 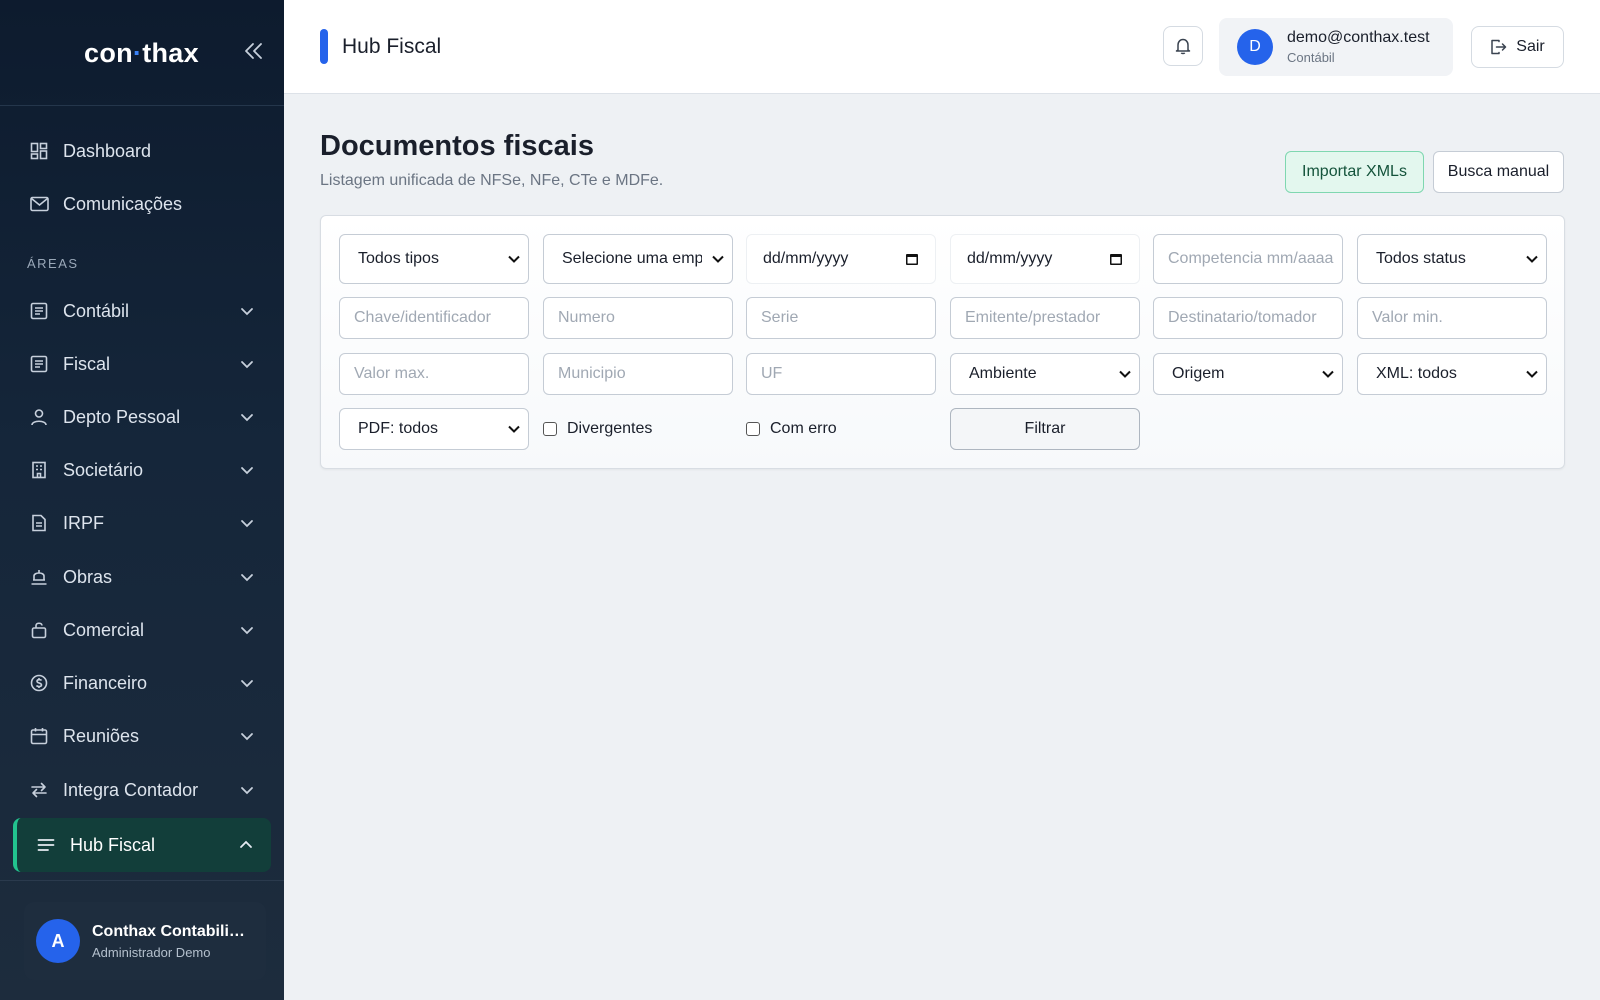 I want to click on sidebar-item-label: Comercial, so click(x=104, y=629).